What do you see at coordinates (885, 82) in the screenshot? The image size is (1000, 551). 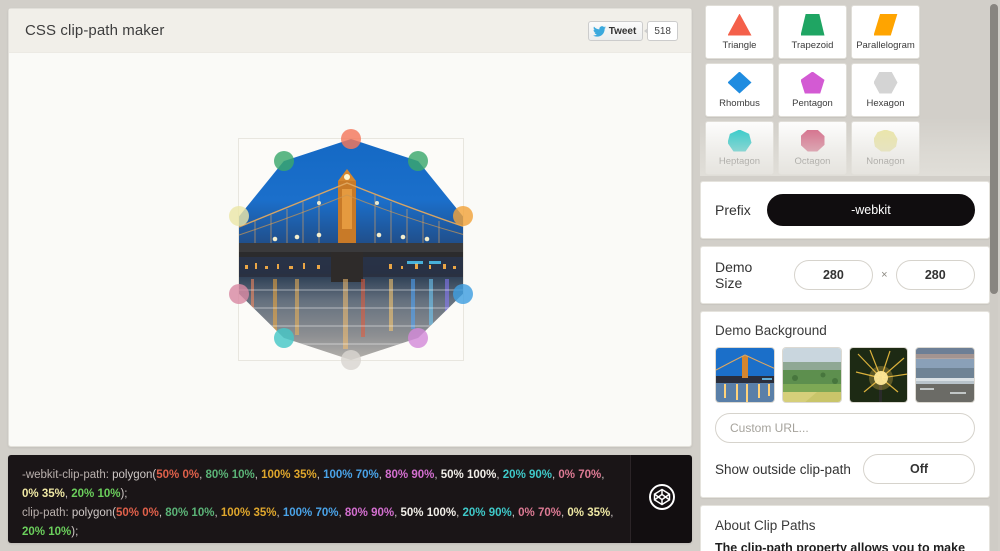 I see `hexagon-icon` at bounding box center [885, 82].